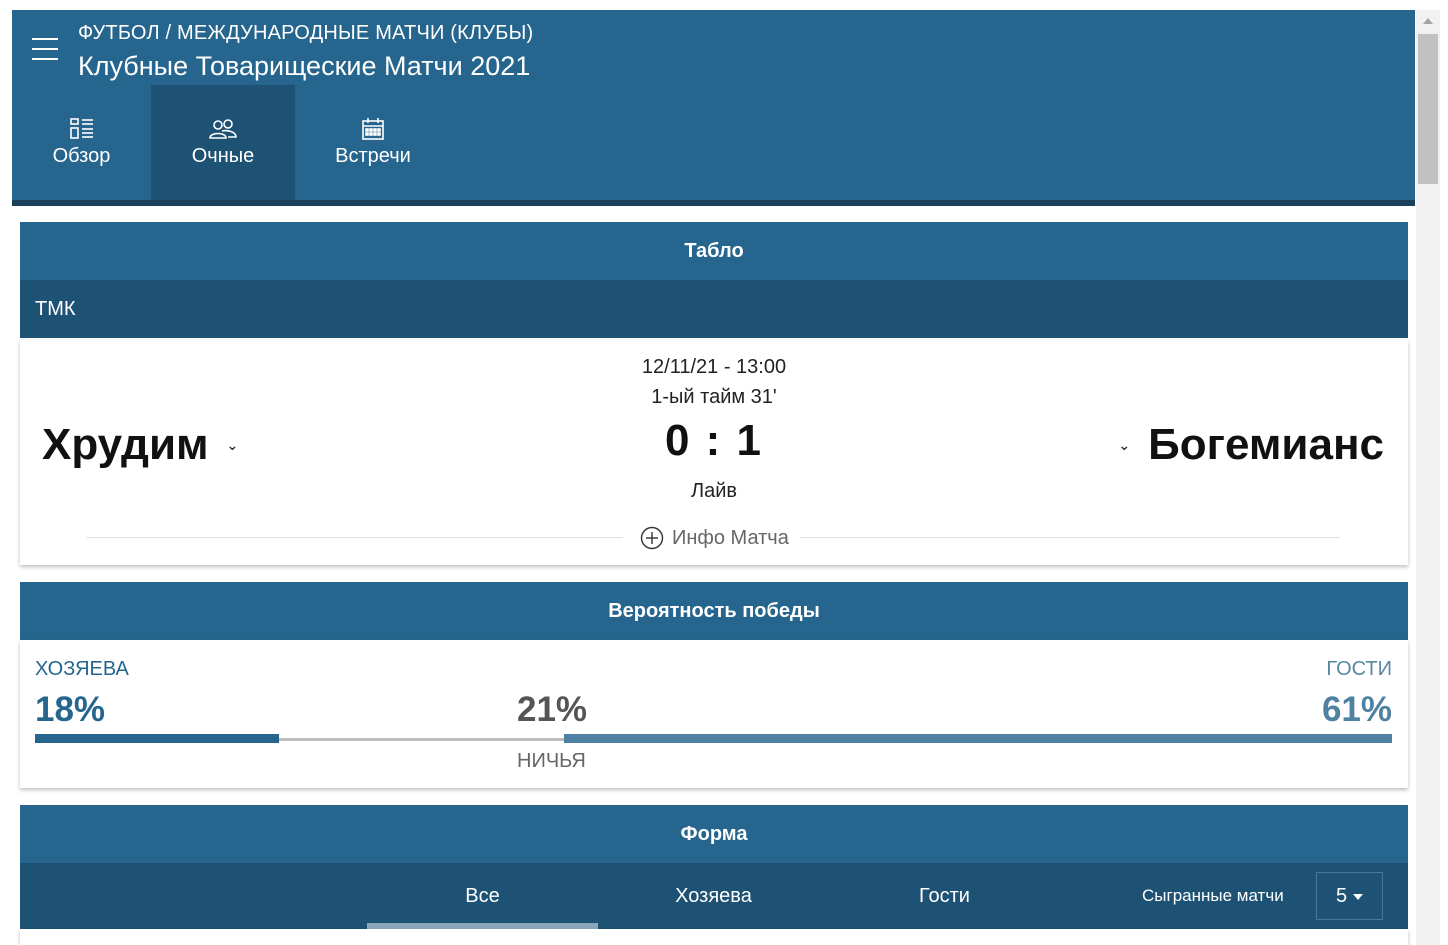 Image resolution: width=1448 pixels, height=945 pixels. What do you see at coordinates (482, 896) in the screenshot?
I see `form-tab-all: Все` at bounding box center [482, 896].